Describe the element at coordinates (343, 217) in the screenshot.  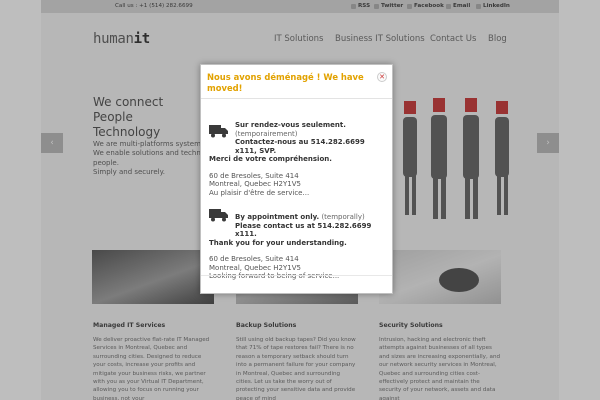
I see `en-note: (temporally)` at that location.